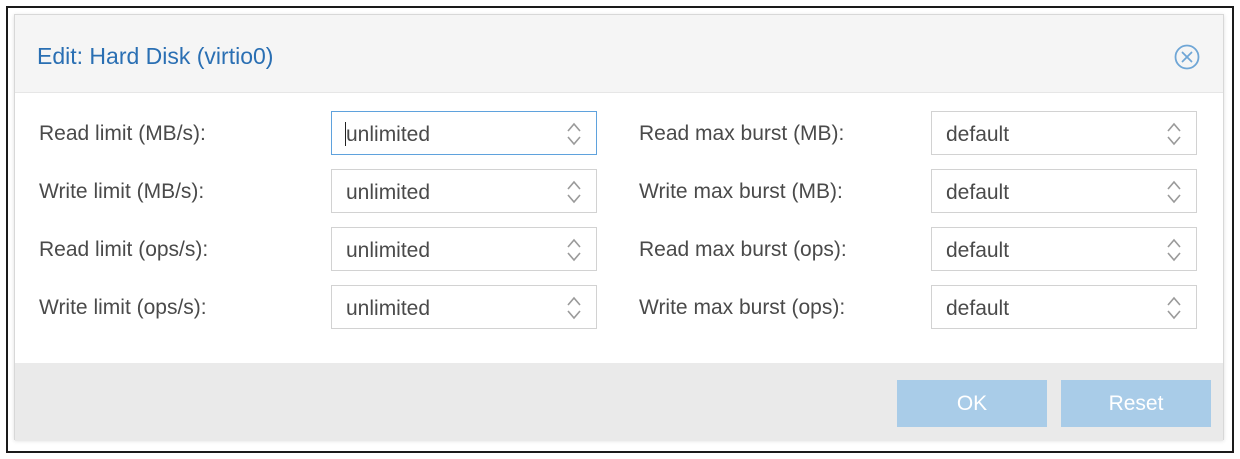 The height and width of the screenshot is (459, 1240). I want to click on write-limit-mbs-spinner: unlimited, so click(464, 191).